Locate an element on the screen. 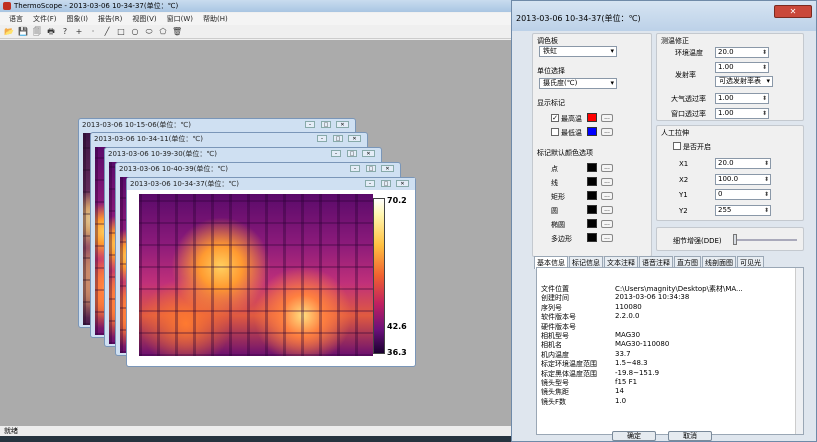 This screenshot has width=817, height=442. max-temp-label: 最高温 is located at coordinates (571, 119).